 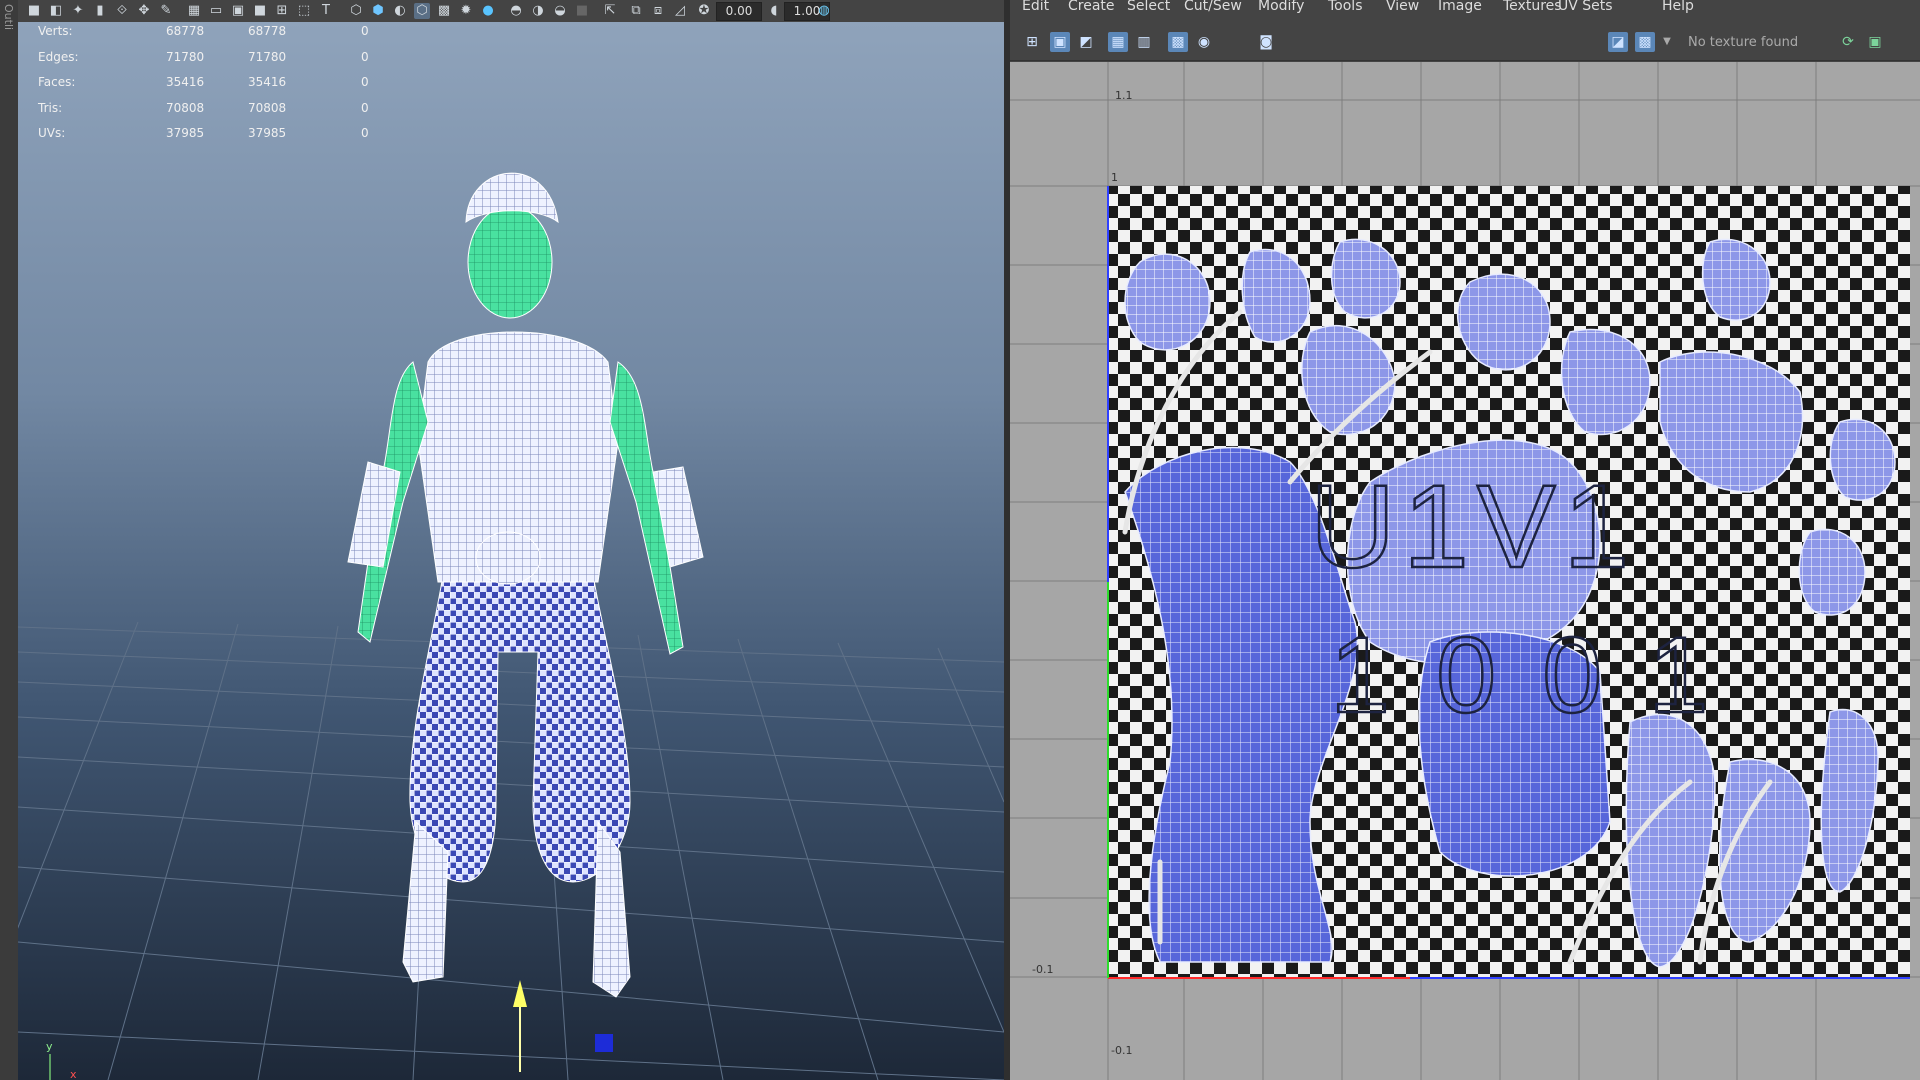 I want to click on film-gate-icon: ▭, so click(x=216, y=11).